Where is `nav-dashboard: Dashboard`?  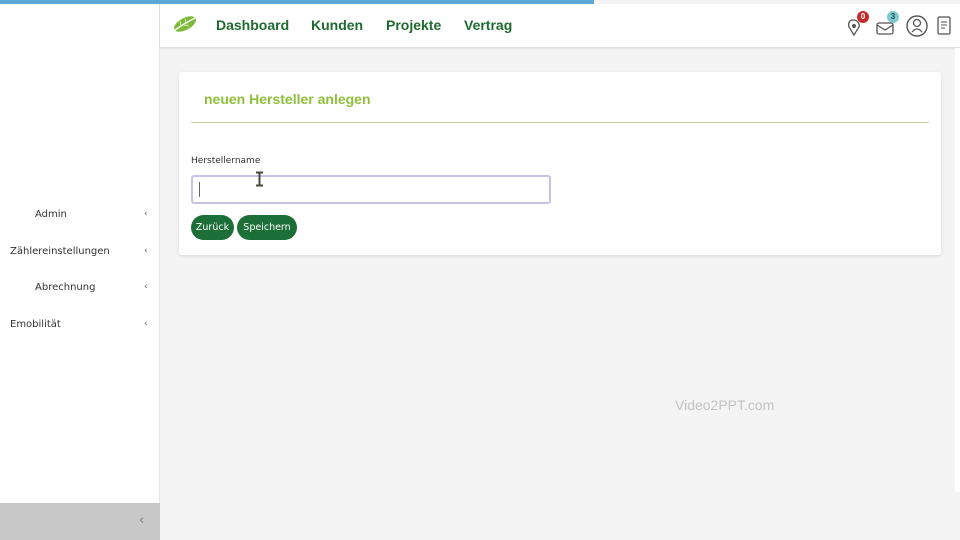
nav-dashboard: Dashboard is located at coordinates (252, 25).